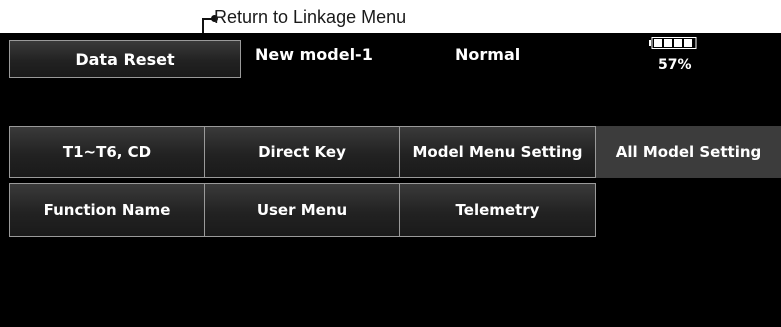  I want to click on menu-function-name: Function Name, so click(107, 210).